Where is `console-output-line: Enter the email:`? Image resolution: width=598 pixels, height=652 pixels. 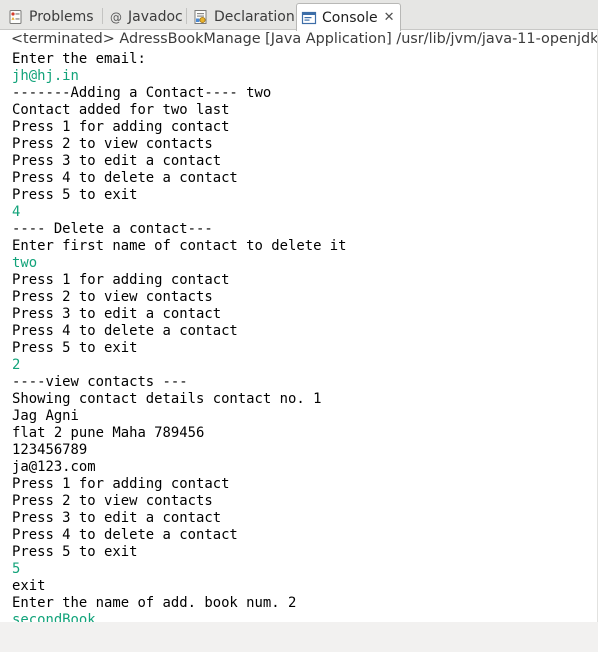
console-output-line: Enter the email: is located at coordinates (79, 59).